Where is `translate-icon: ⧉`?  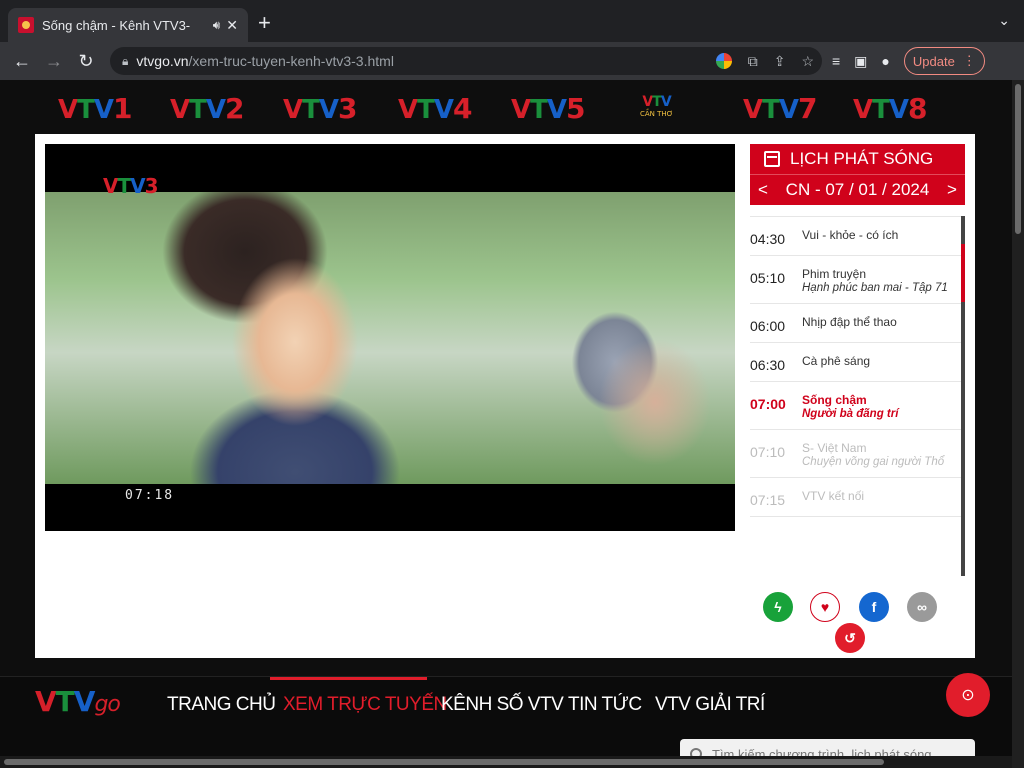 translate-icon: ⧉ is located at coordinates (753, 61).